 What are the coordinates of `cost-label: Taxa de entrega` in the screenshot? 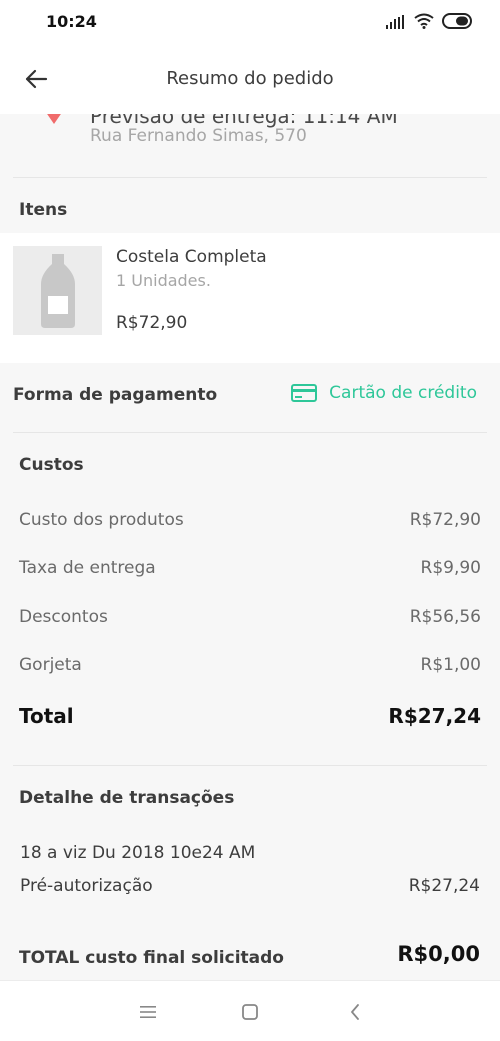 It's located at (87, 568).